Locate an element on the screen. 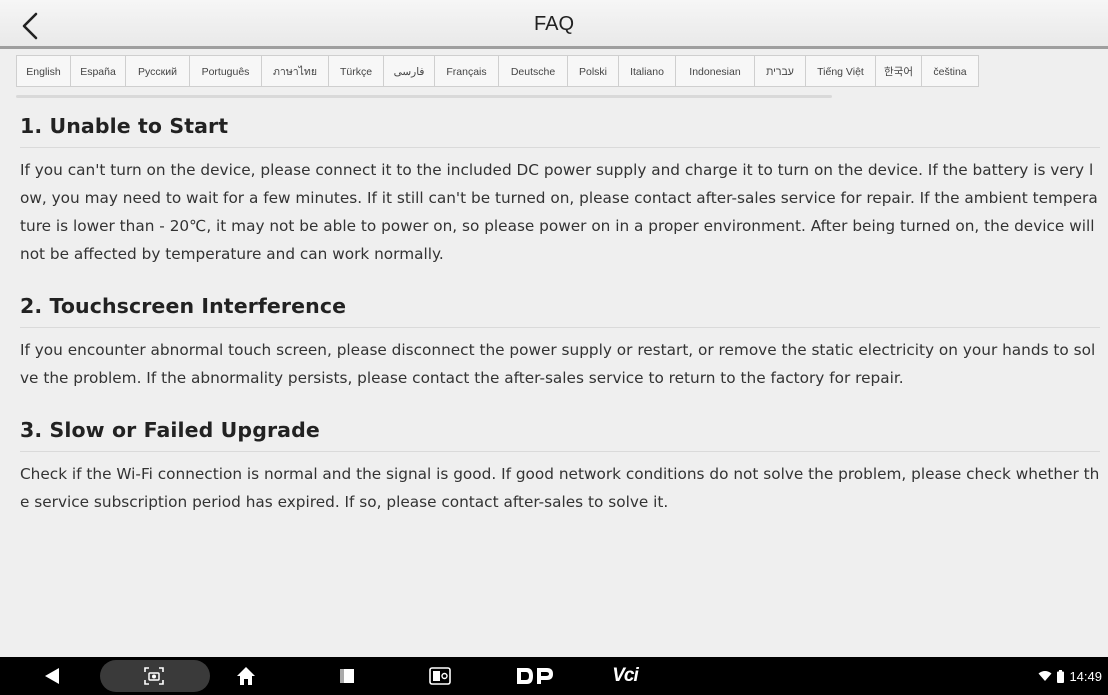 The width and height of the screenshot is (1108, 695). chevron-left-icon is located at coordinates (30, 26).